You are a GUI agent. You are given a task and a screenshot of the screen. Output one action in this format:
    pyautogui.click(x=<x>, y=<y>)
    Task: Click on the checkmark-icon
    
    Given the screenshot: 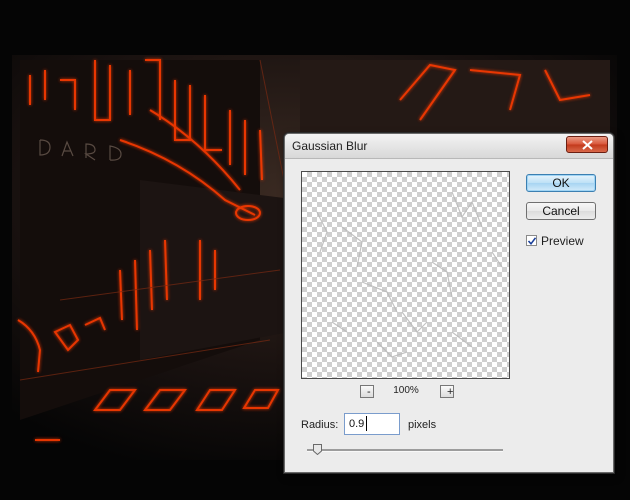 What is the action you would take?
    pyautogui.click(x=532, y=241)
    